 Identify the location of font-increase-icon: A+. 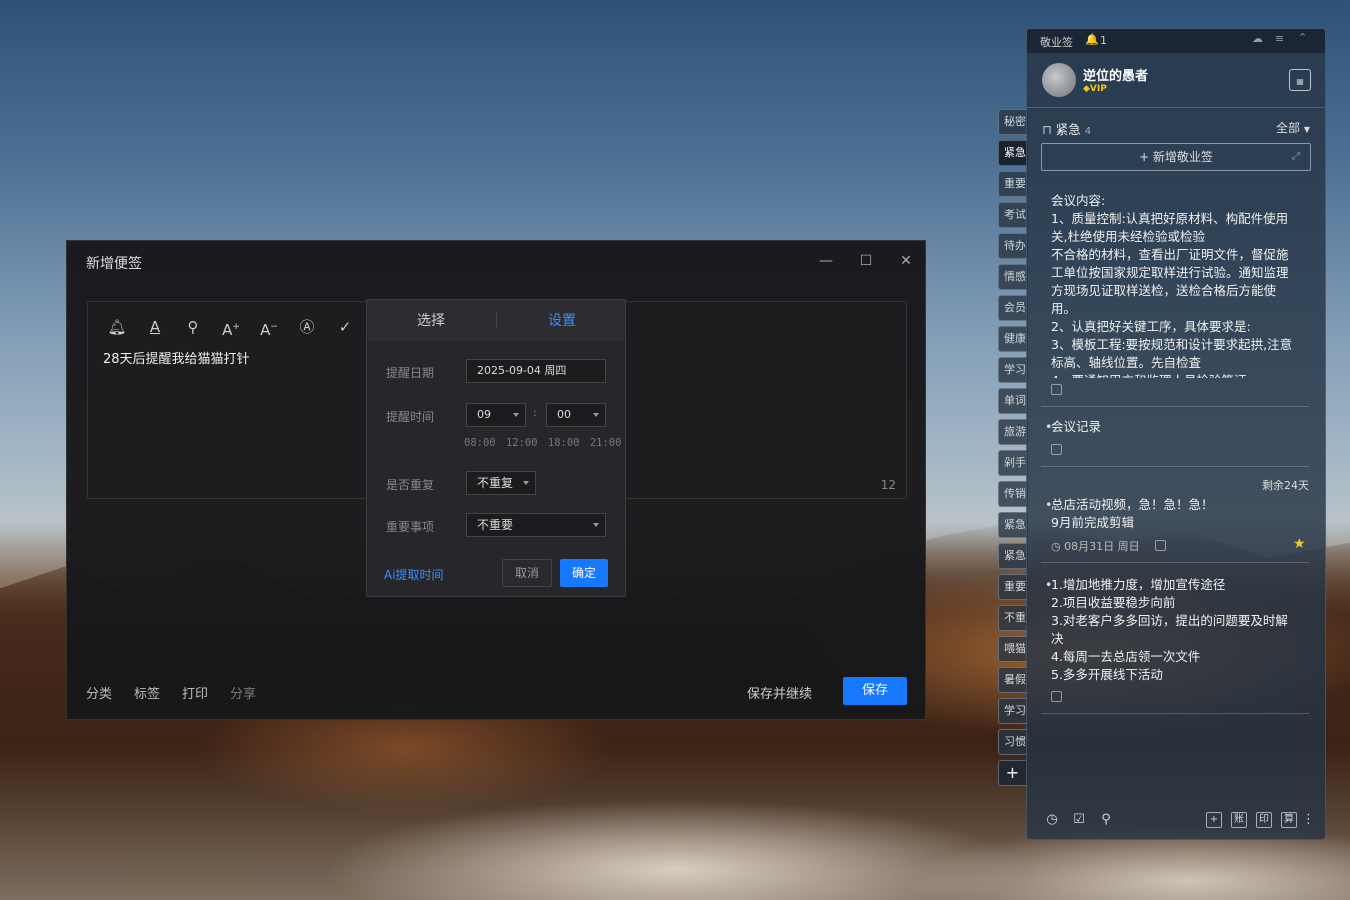
(231, 327).